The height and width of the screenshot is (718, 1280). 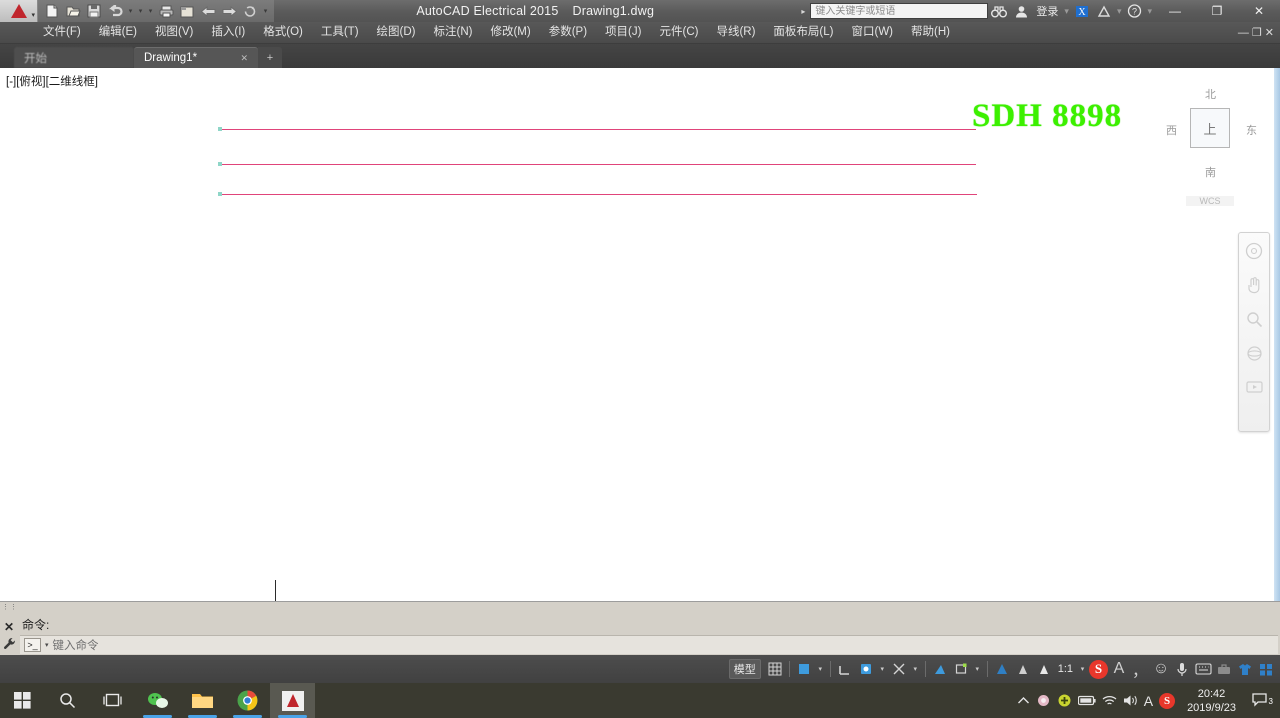 I want to click on lineweight-dropdown-caret-icon: ▾, so click(x=977, y=669).